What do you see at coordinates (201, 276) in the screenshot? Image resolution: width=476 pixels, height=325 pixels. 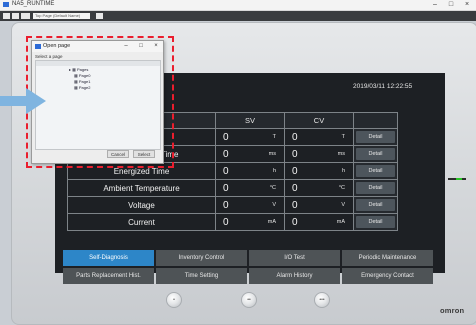 I see `menu-time-setting: Time Setting` at bounding box center [201, 276].